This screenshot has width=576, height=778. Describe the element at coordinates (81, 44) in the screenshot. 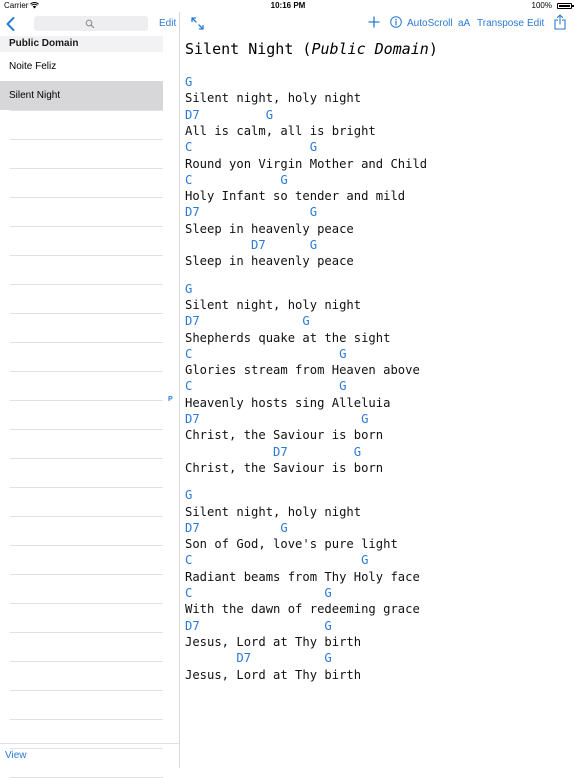

I see `section-header: Public Domain` at that location.